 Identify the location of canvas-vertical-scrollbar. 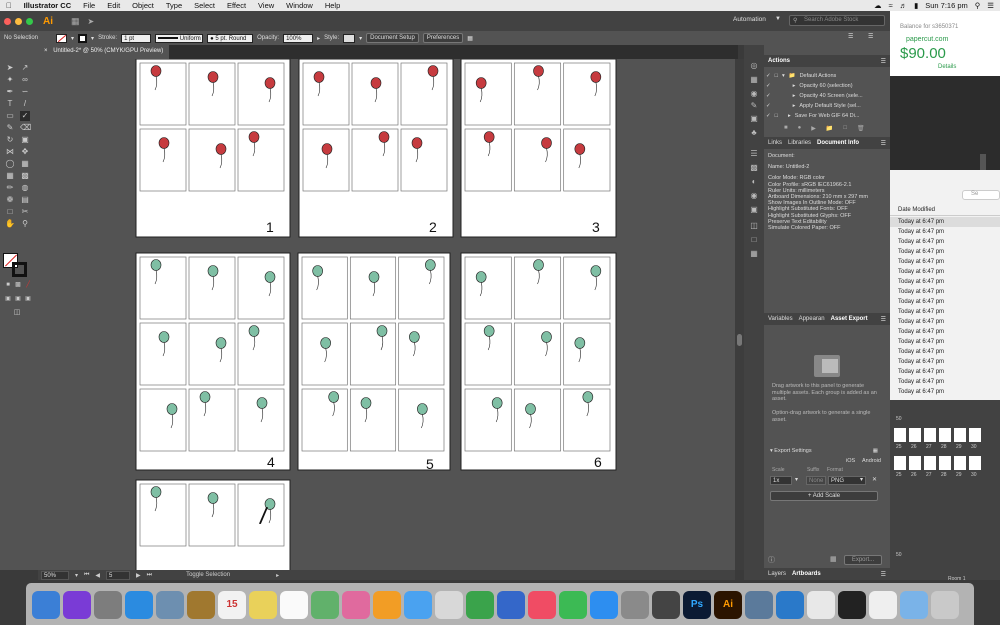
(739, 314).